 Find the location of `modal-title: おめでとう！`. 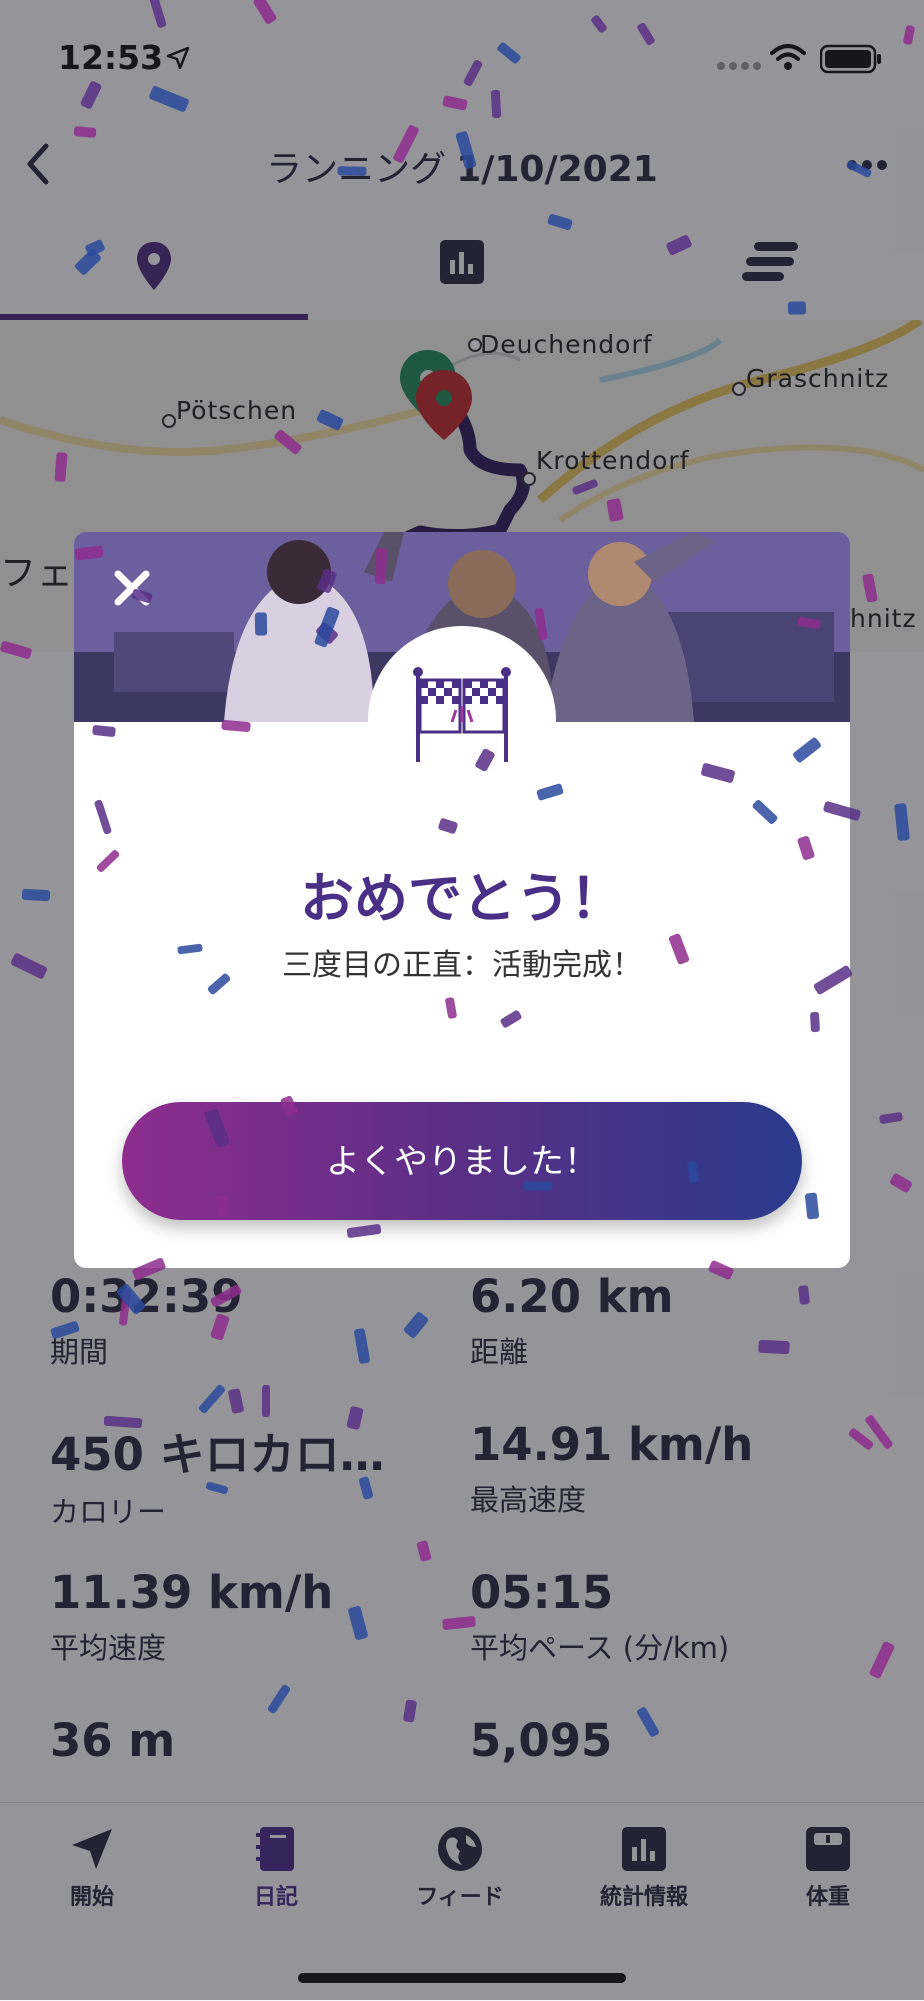

modal-title: おめでとう！ is located at coordinates (462, 898).